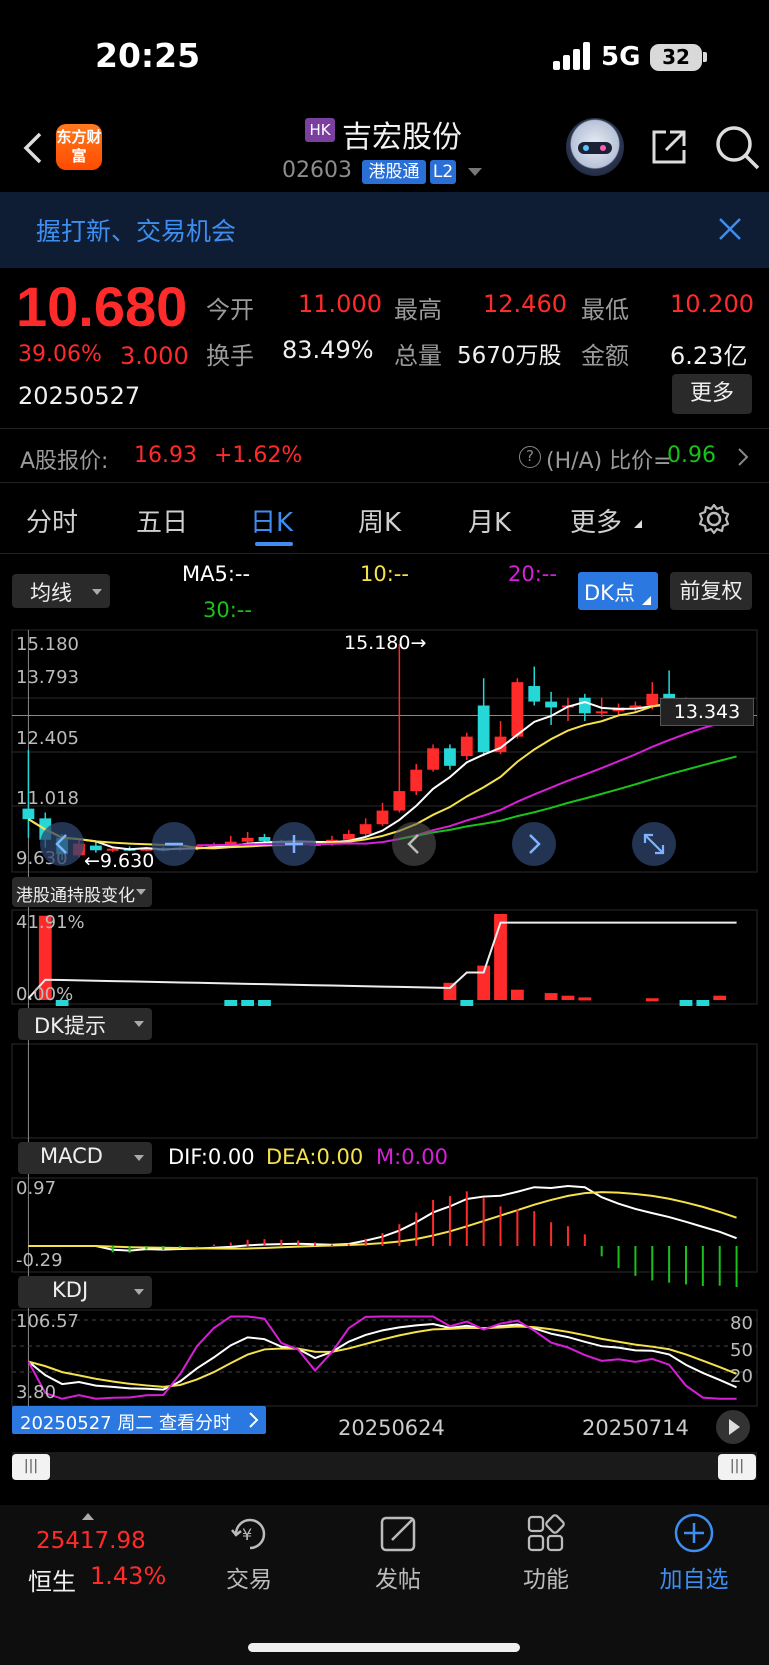 This screenshot has height=1665, width=769. I want to click on nav-post: 发帖, so click(398, 1577).